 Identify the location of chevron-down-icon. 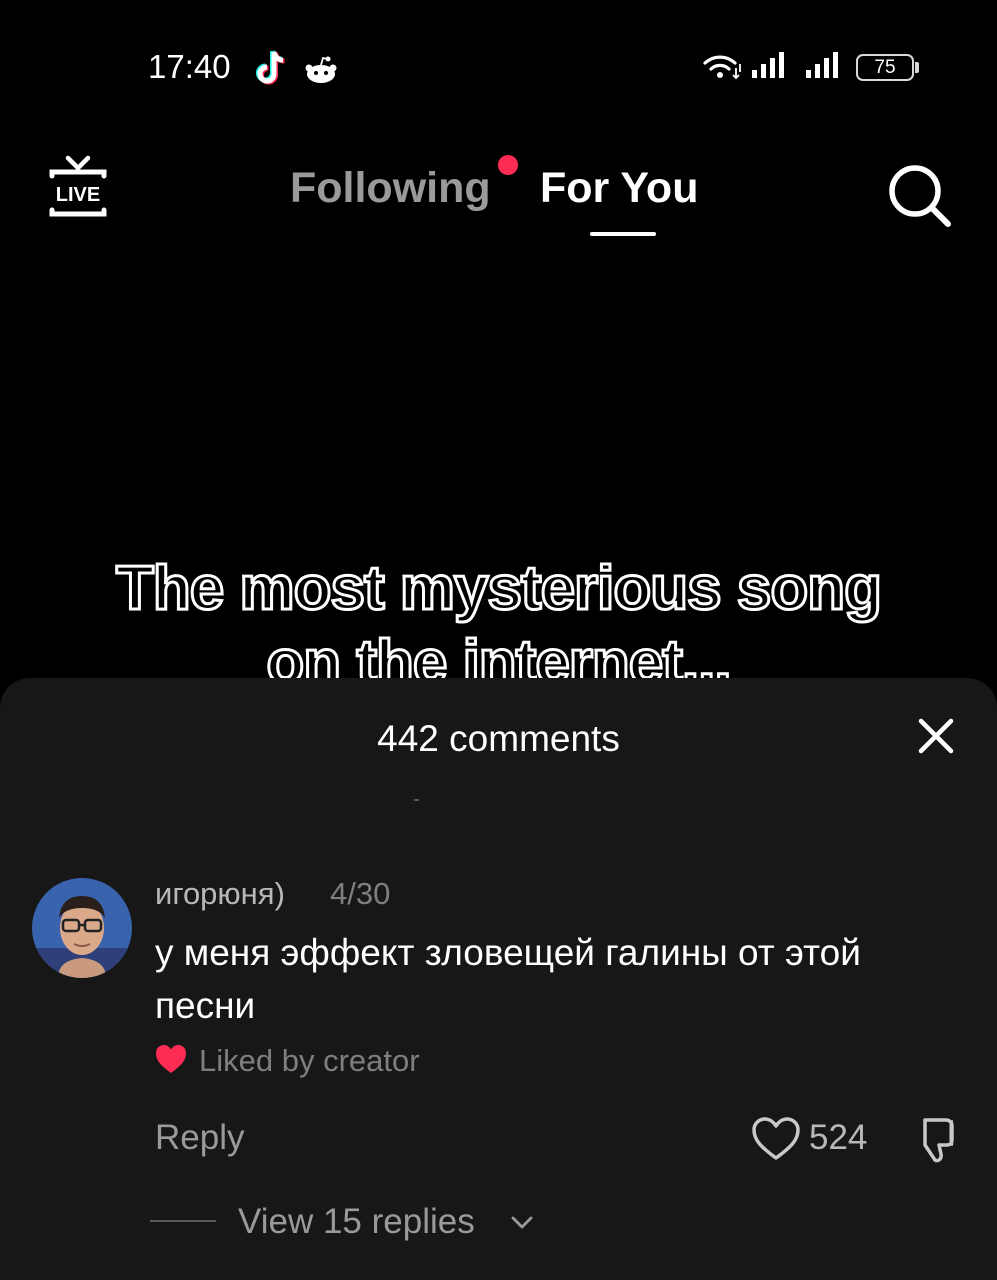
(522, 1222).